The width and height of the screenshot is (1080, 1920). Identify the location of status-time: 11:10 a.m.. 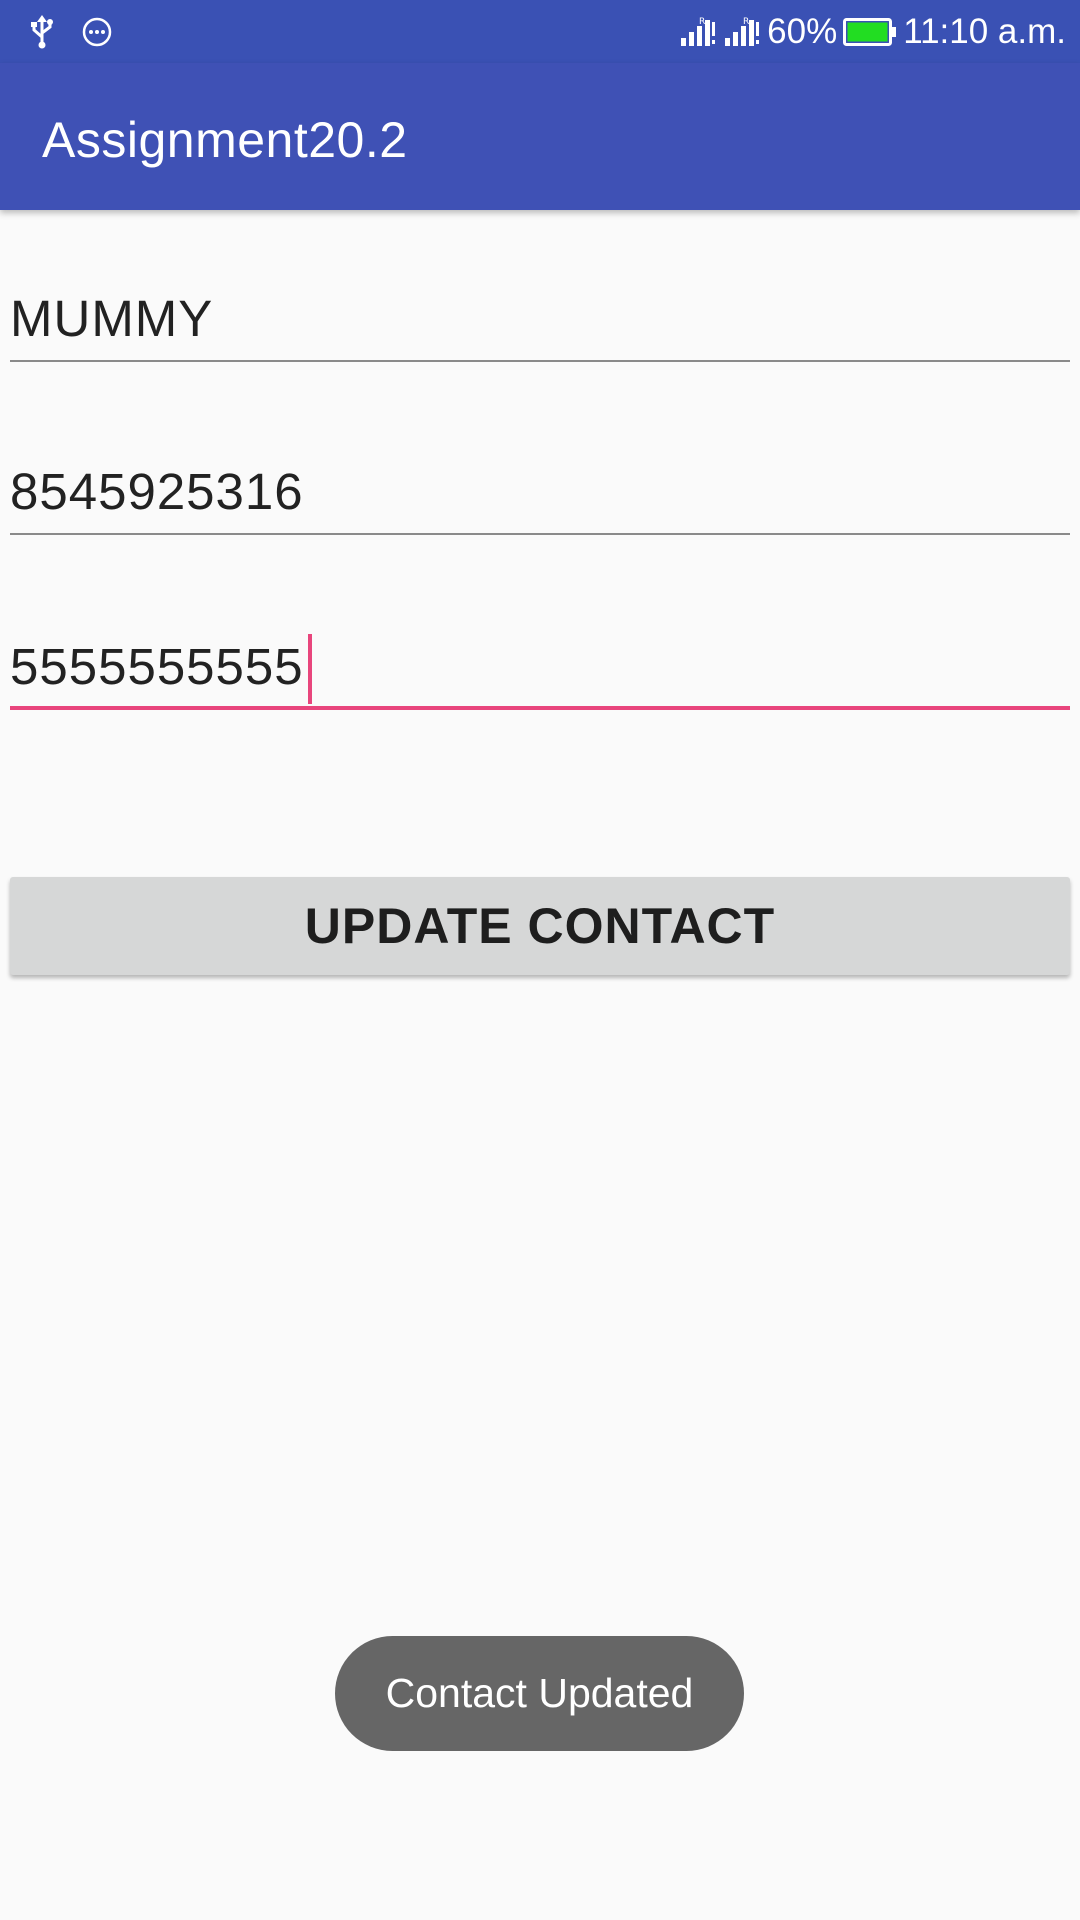
(984, 31).